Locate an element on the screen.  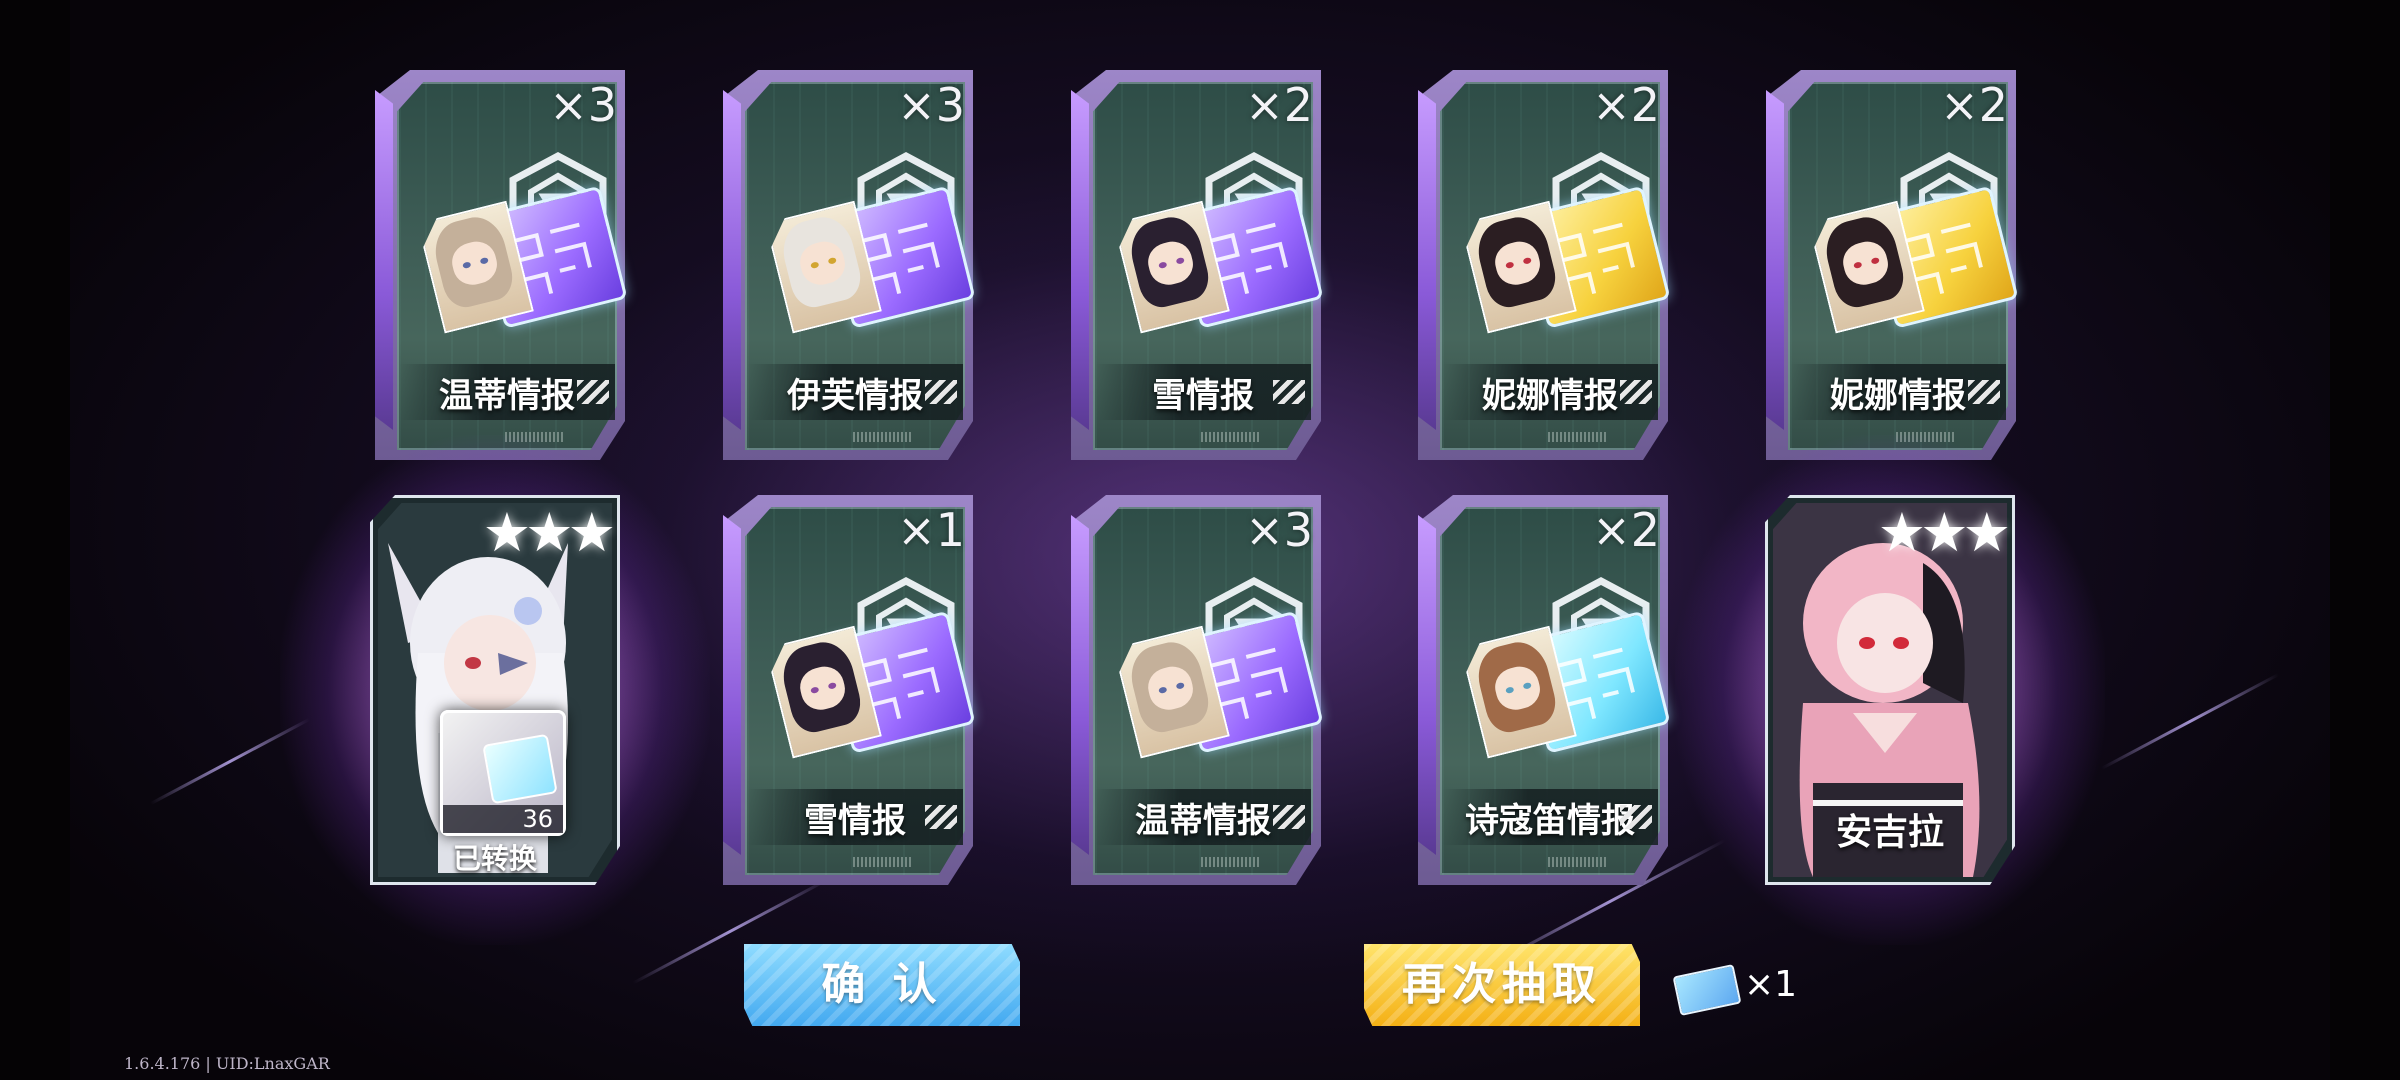
confirm-button: 确 认 is located at coordinates (882, 985).